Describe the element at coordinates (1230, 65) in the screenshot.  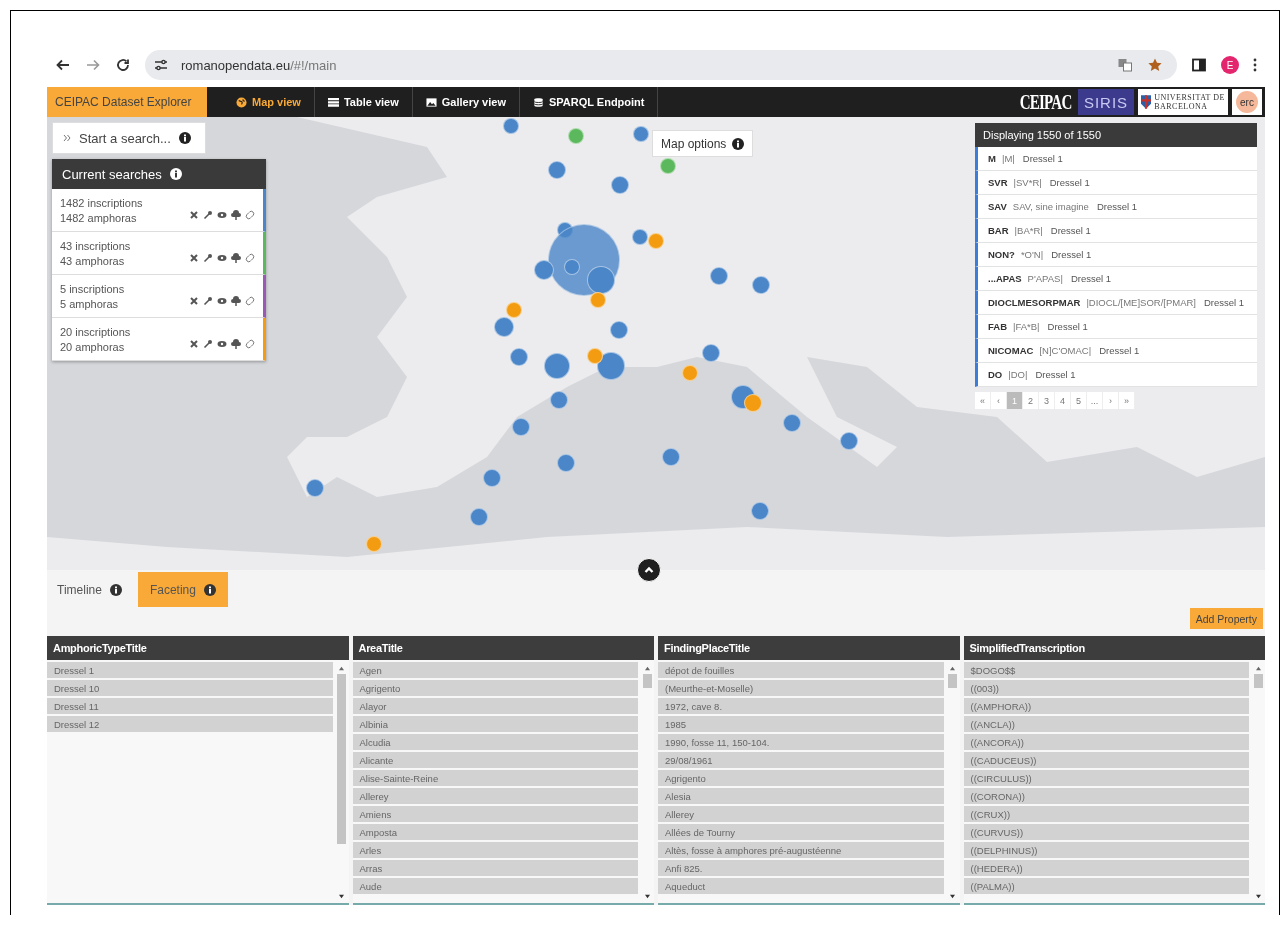
I see `profile-avatar: E` at that location.